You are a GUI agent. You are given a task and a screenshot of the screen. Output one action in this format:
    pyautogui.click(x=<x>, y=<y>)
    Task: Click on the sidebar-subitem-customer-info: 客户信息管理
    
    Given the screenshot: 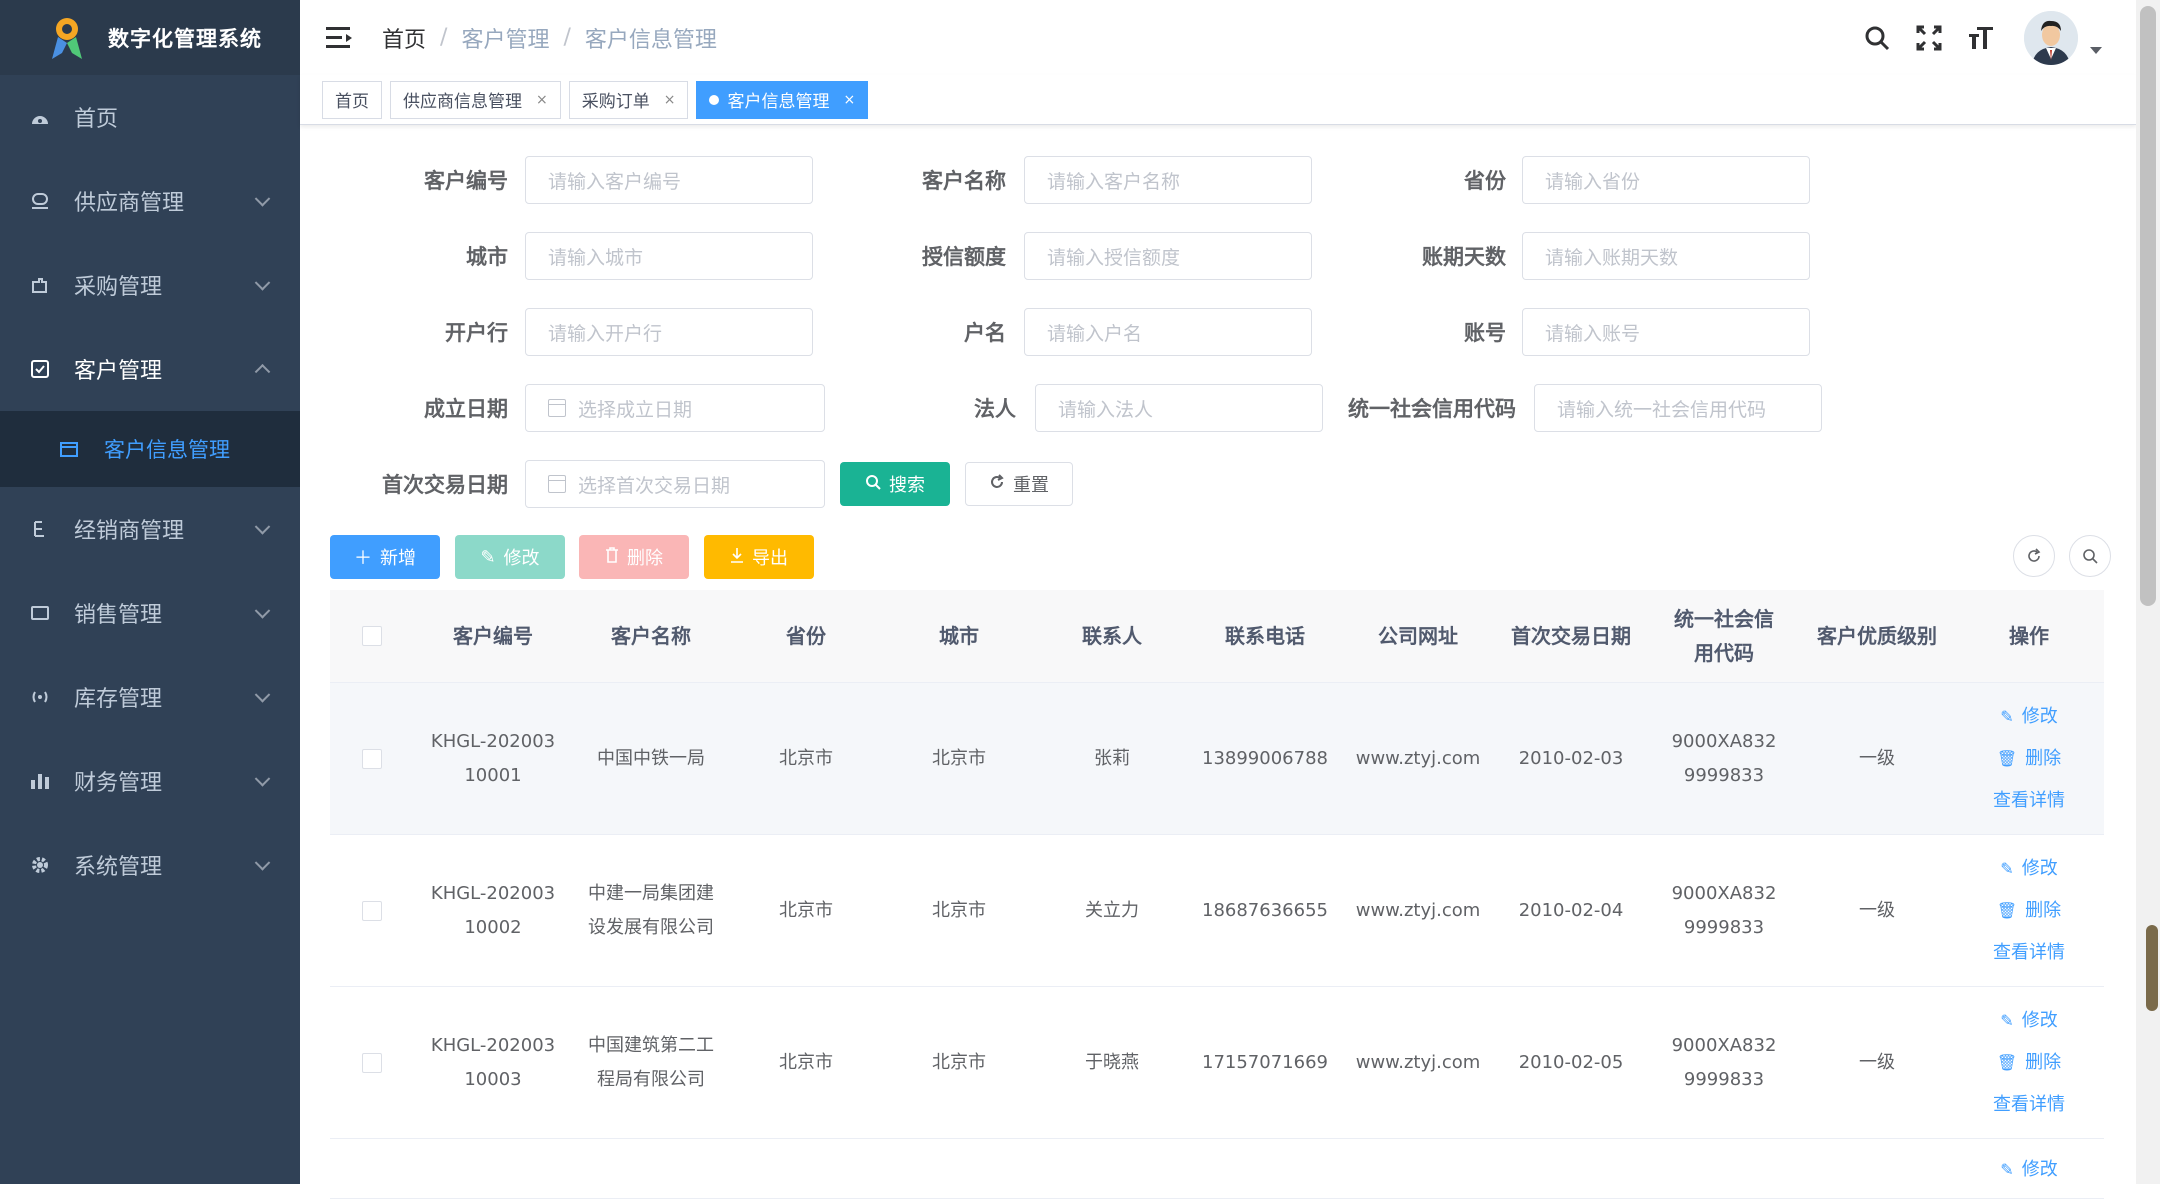 What is the action you would take?
    pyautogui.click(x=150, y=449)
    